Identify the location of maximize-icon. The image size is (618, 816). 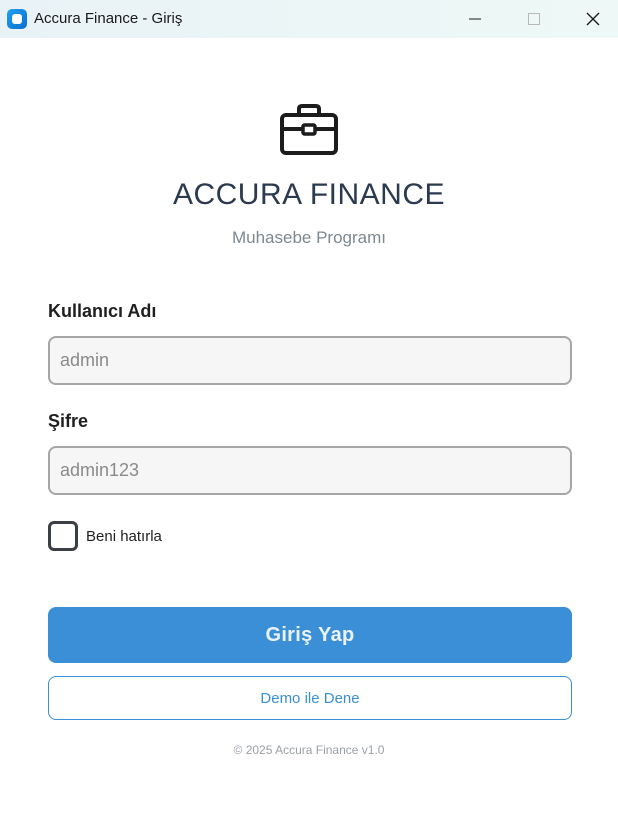
(534, 19).